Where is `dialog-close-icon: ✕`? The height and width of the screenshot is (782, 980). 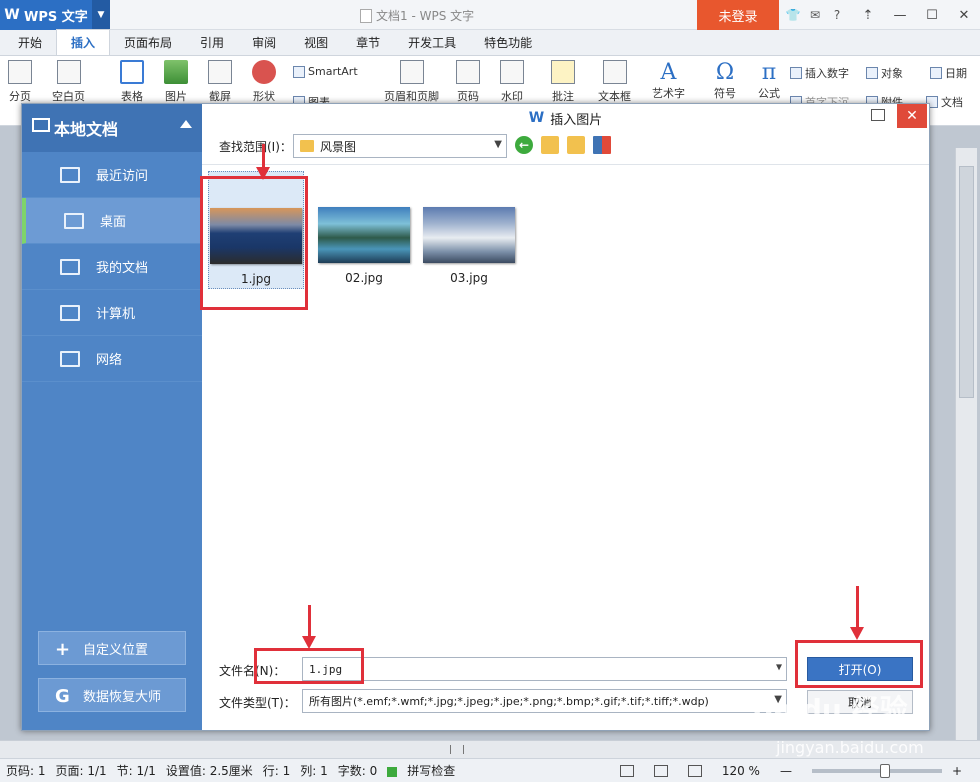 dialog-close-icon: ✕ is located at coordinates (912, 116).